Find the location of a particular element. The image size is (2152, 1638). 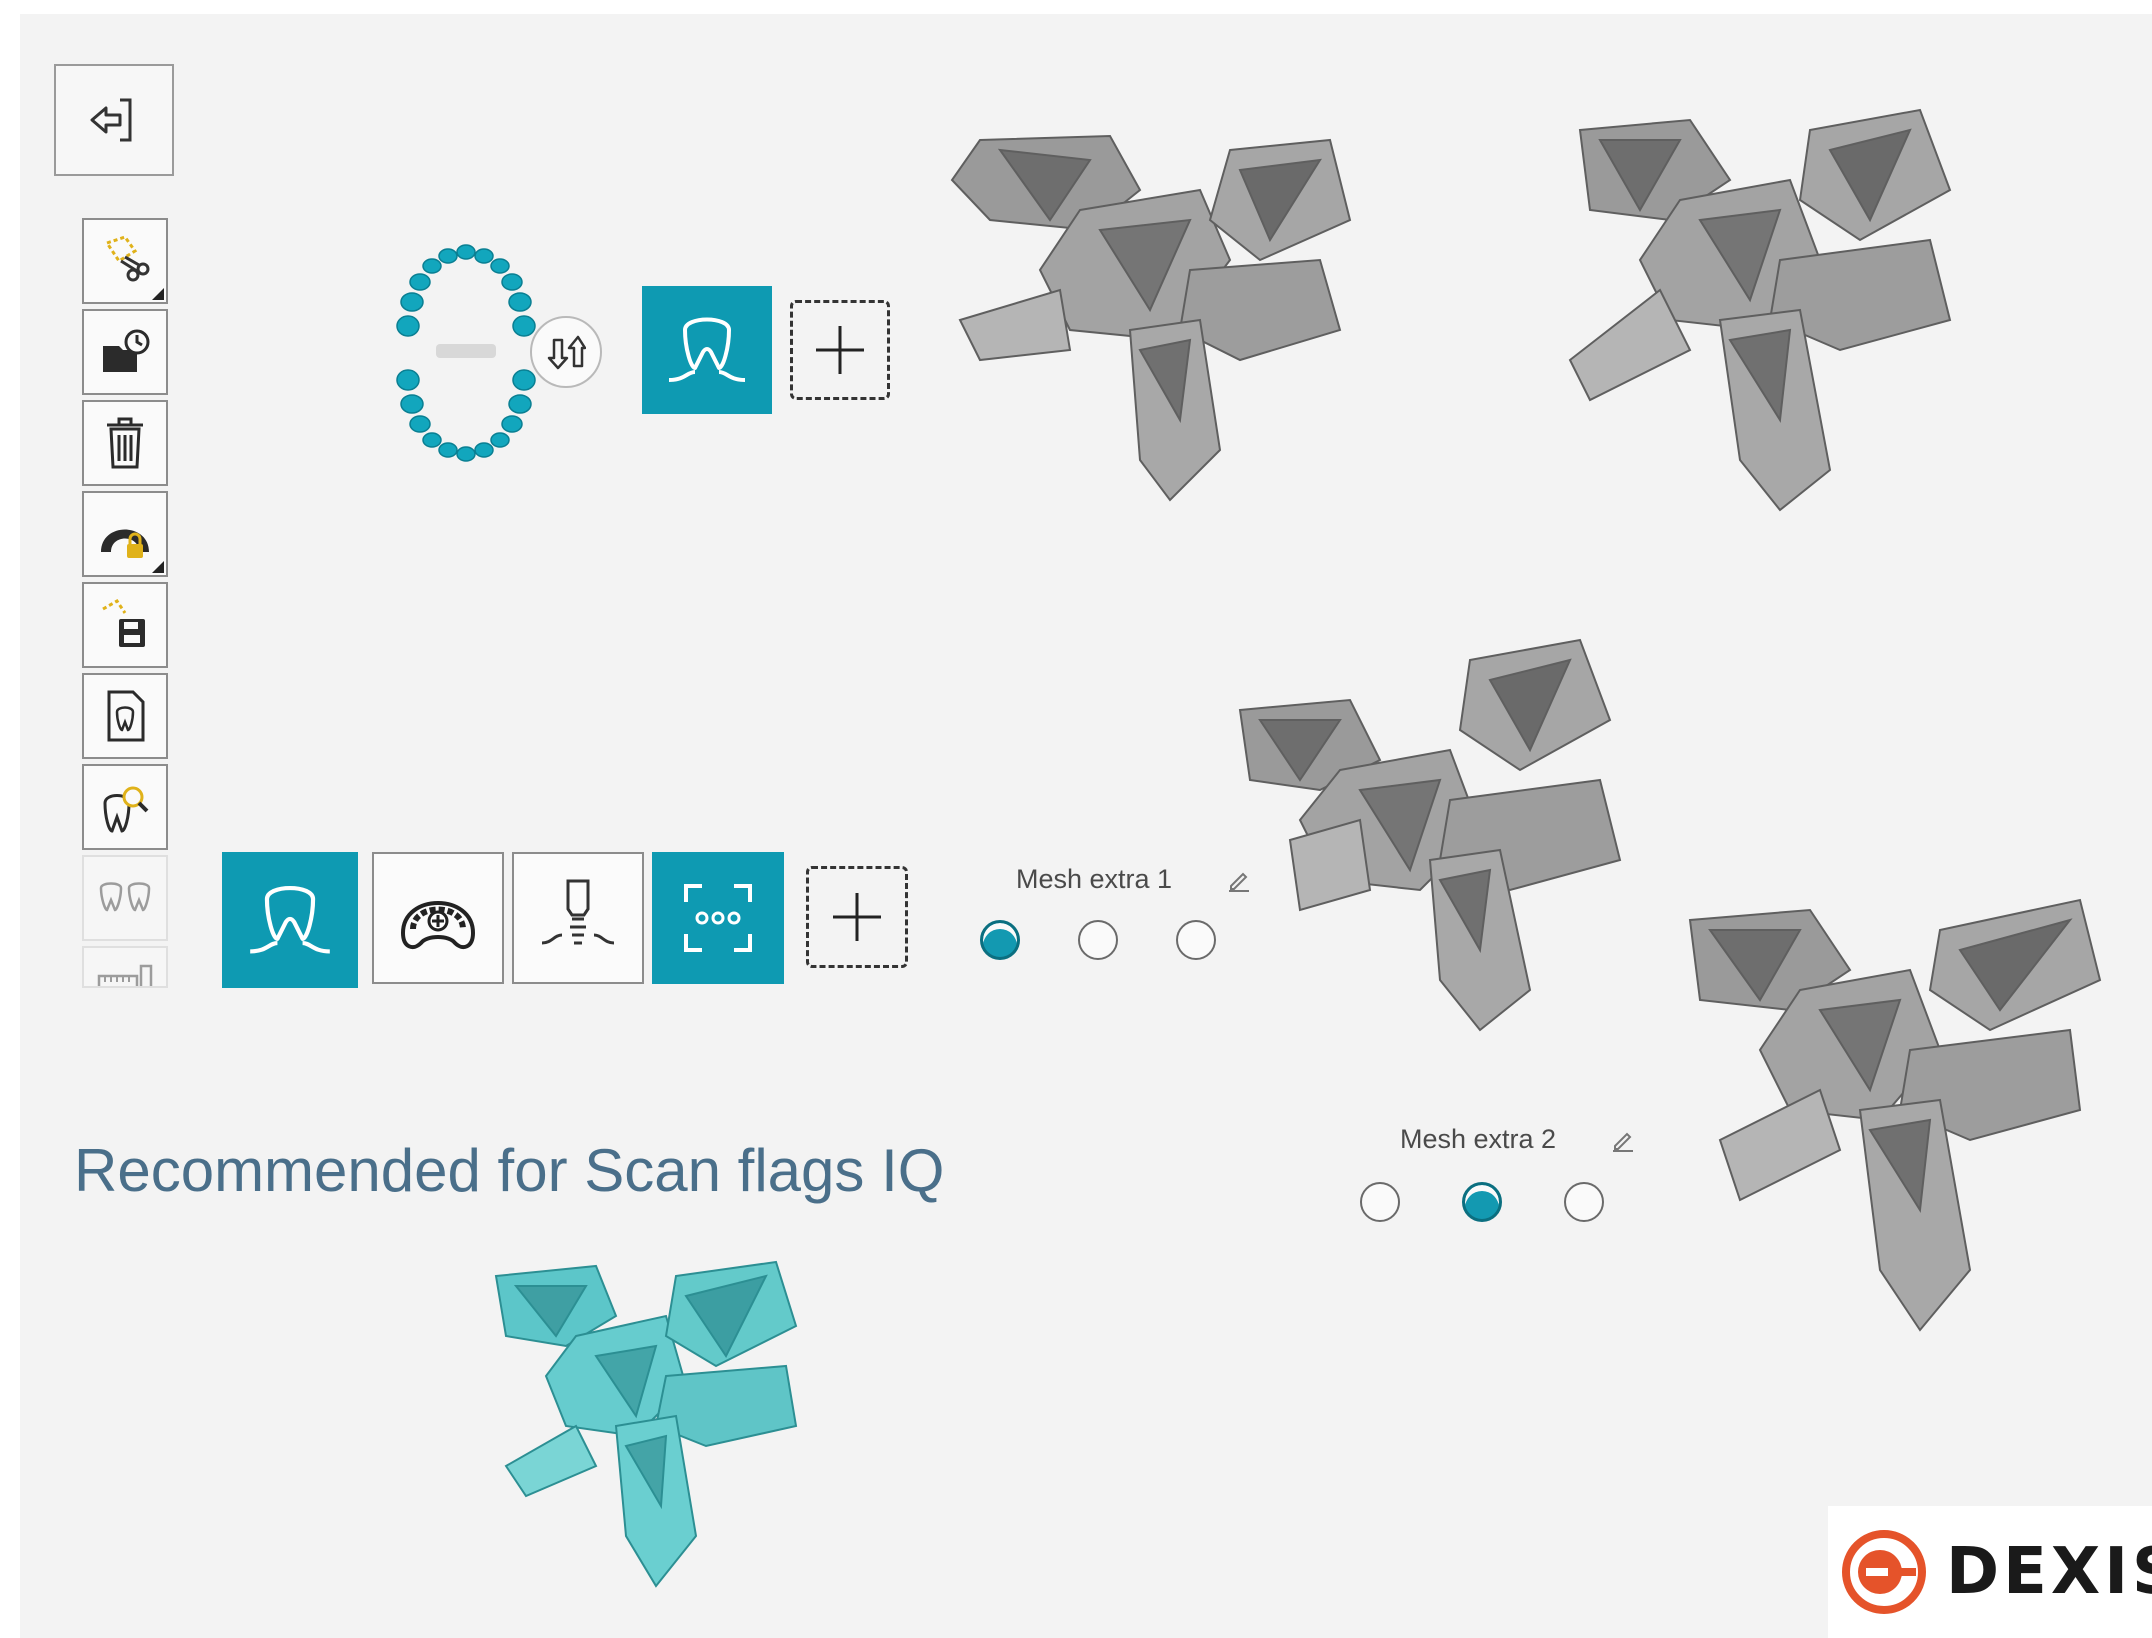

mesh-extra-1-header: Mesh extra 1 is located at coordinates (1134, 879).